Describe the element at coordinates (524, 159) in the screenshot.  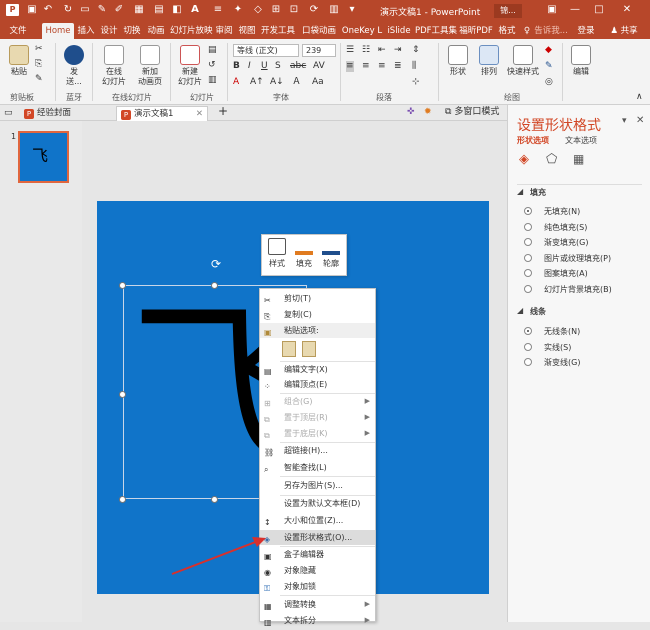
I see `fill-and-line-icon: ◈` at that location.